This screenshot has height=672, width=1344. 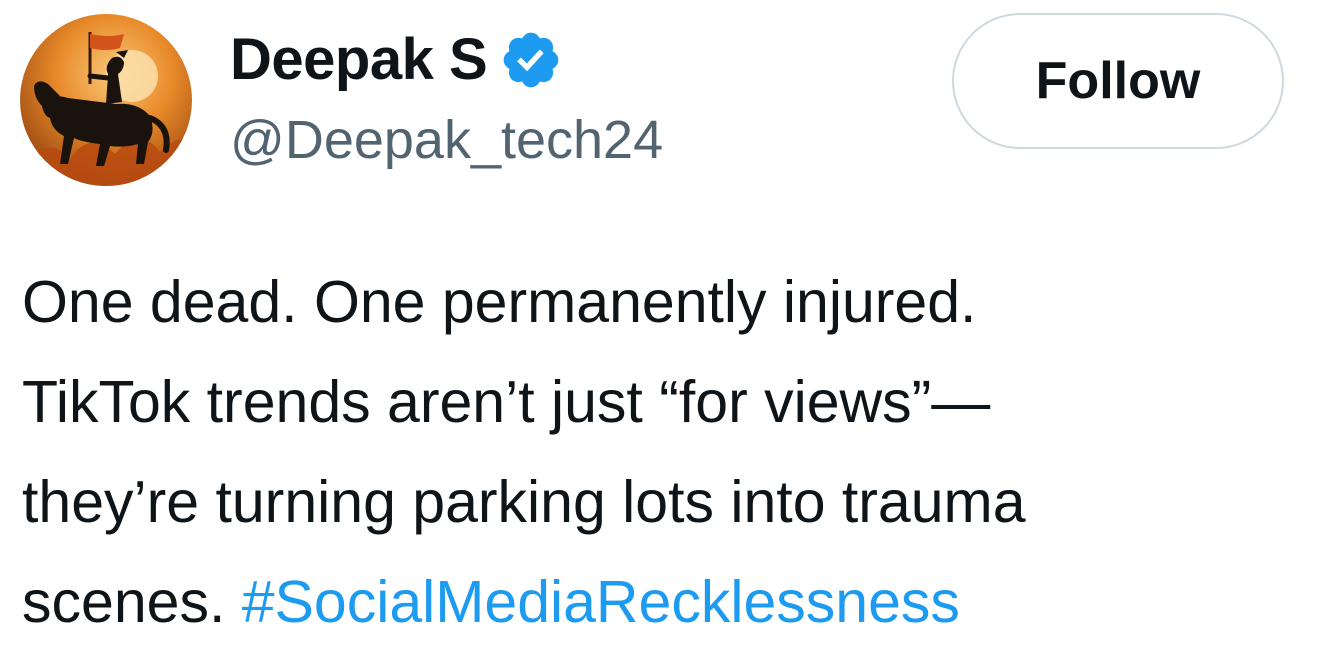 I want to click on author-handle: @Deepak_tech24, so click(x=446, y=140).